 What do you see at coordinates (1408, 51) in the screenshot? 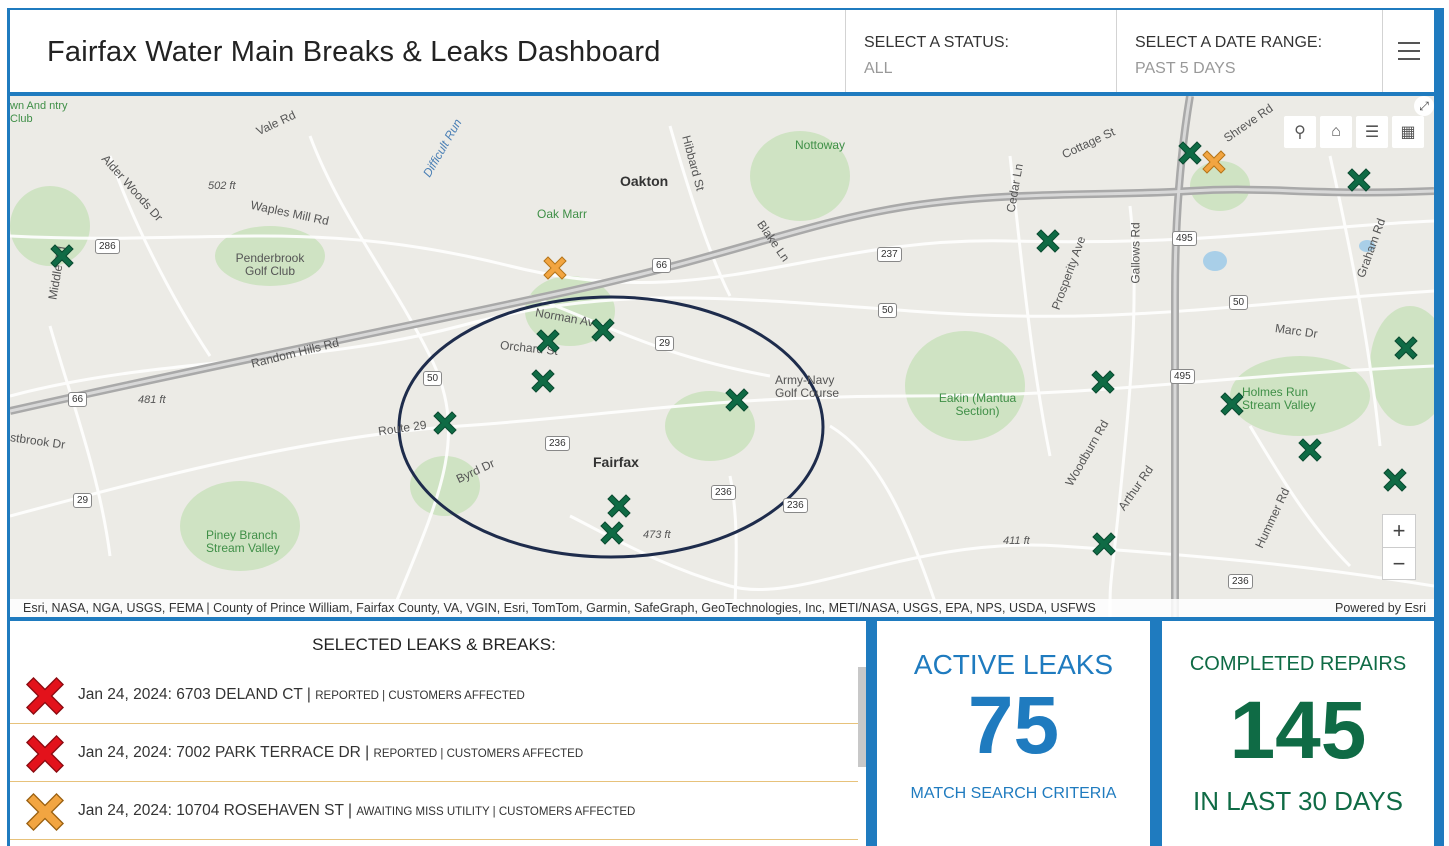
I see `hamburger-menu-button` at bounding box center [1408, 51].